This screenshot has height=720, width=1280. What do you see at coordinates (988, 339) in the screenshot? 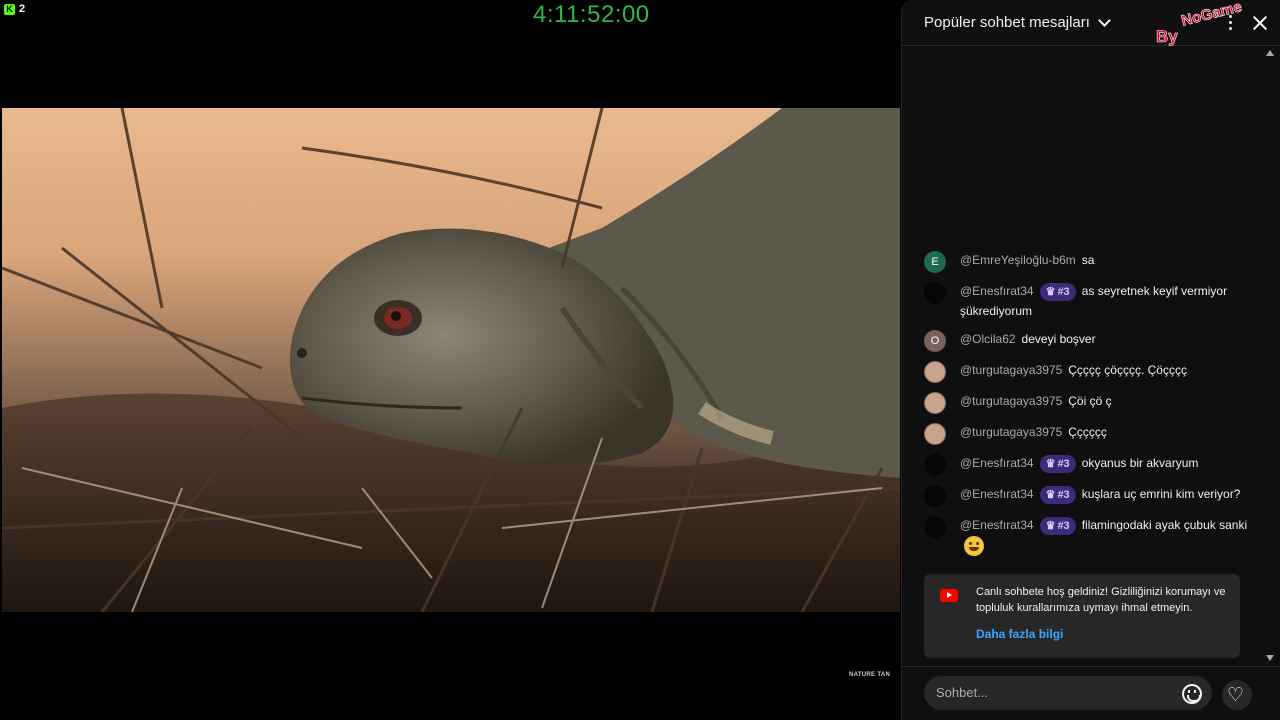
I see `chat-username: @Olcila62` at bounding box center [988, 339].